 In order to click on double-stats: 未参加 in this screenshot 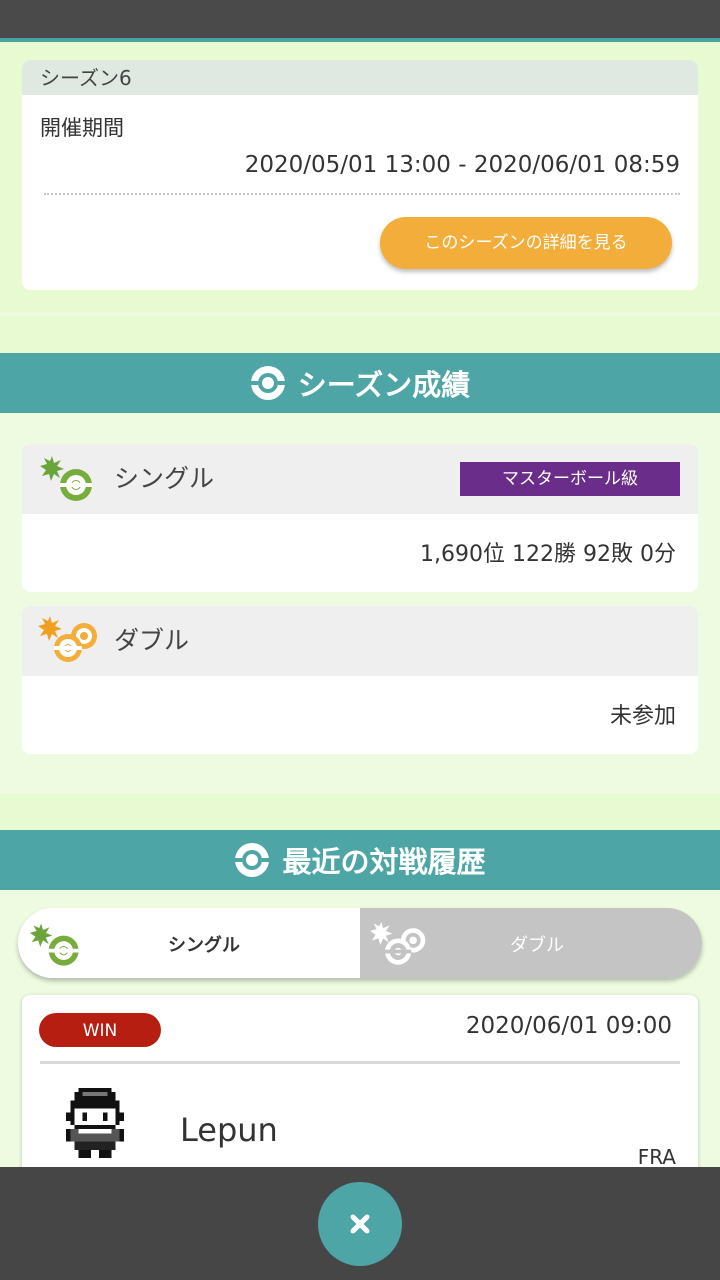, I will do `click(642, 716)`.